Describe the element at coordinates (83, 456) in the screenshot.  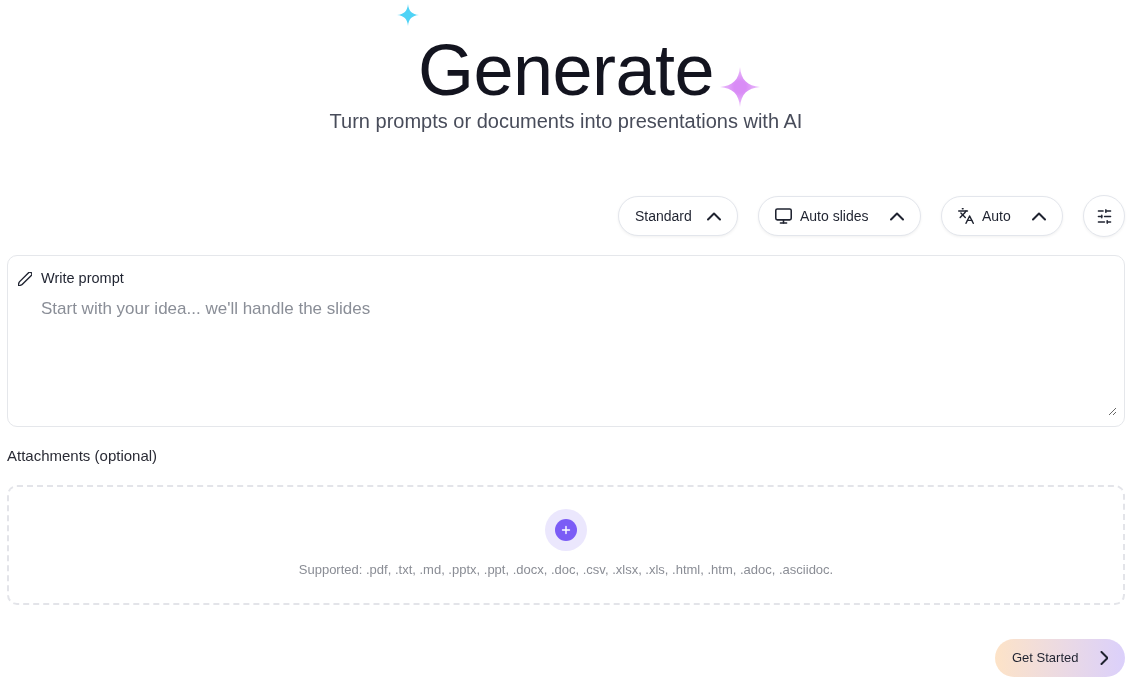
I see `attachments-label: Attachments (optional)` at that location.